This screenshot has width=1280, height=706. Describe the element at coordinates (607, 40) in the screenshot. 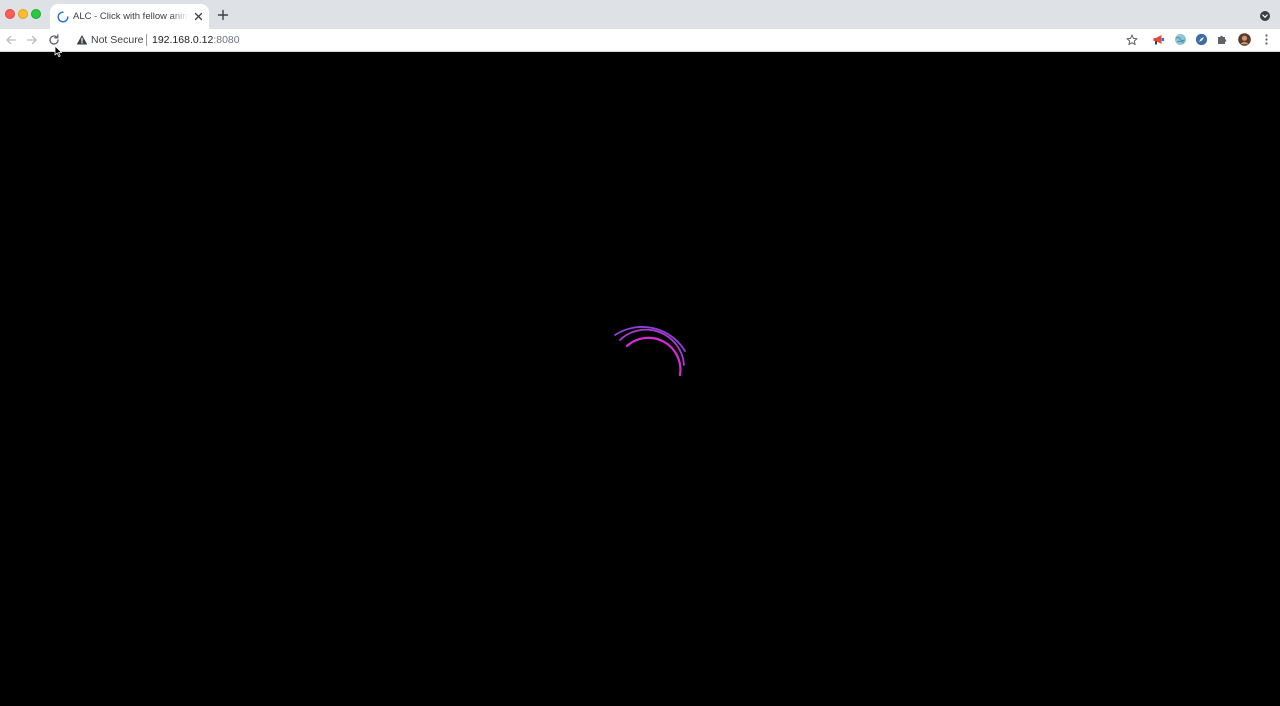

I see `address-bar: Not Secure 192.168.0.12:8080` at that location.